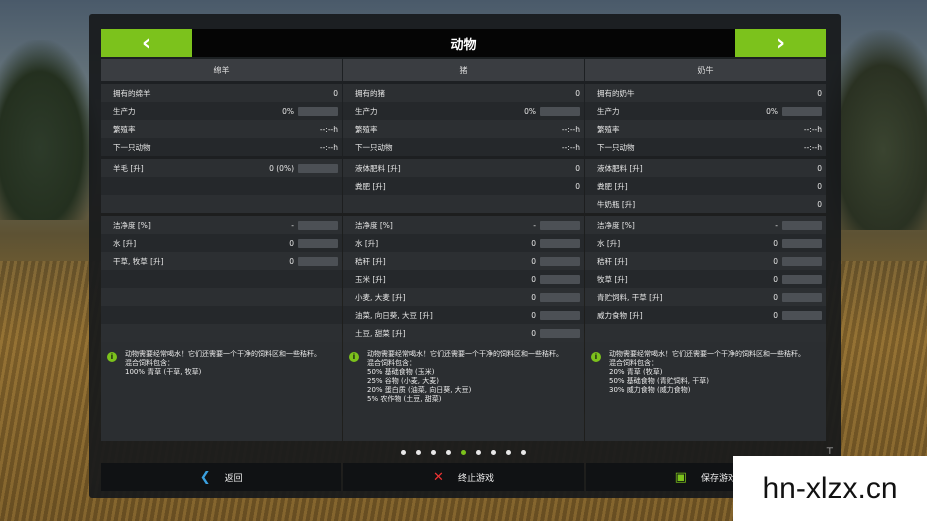 Image resolution: width=927 pixels, height=521 pixels. I want to click on stats-block: 拥有的绵羊 0 生产力 0% 繁殖率 --:--h 下一只动物 --:--h, so click(221, 120).